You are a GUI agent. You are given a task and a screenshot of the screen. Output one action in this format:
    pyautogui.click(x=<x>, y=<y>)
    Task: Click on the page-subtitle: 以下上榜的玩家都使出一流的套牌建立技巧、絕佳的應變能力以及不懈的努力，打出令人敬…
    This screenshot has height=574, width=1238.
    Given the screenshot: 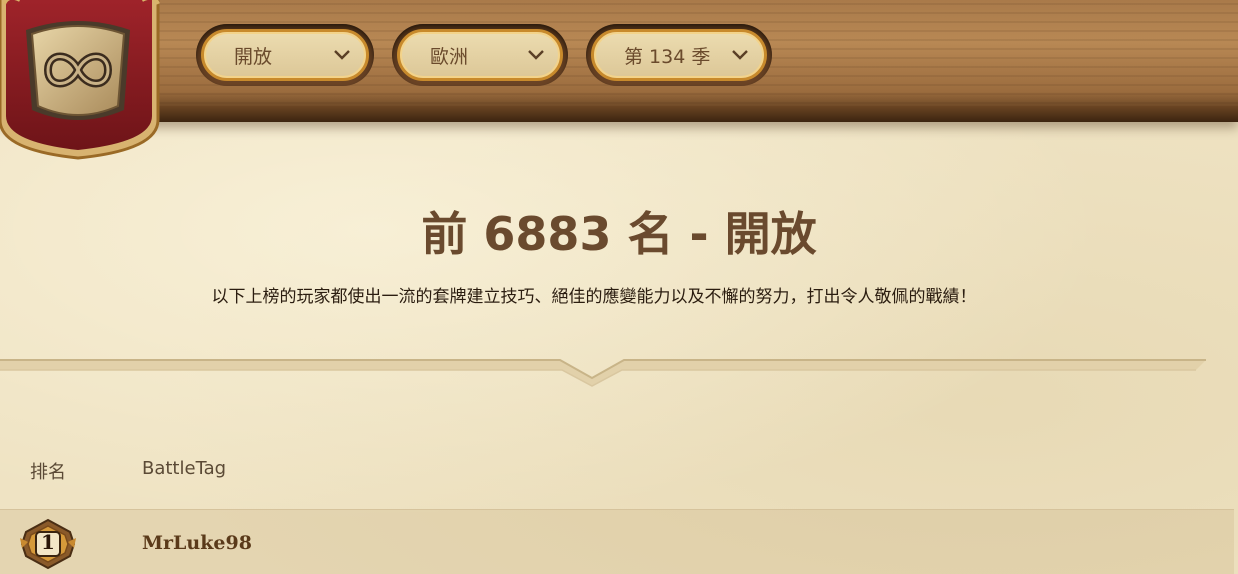 What is the action you would take?
    pyautogui.click(x=594, y=297)
    